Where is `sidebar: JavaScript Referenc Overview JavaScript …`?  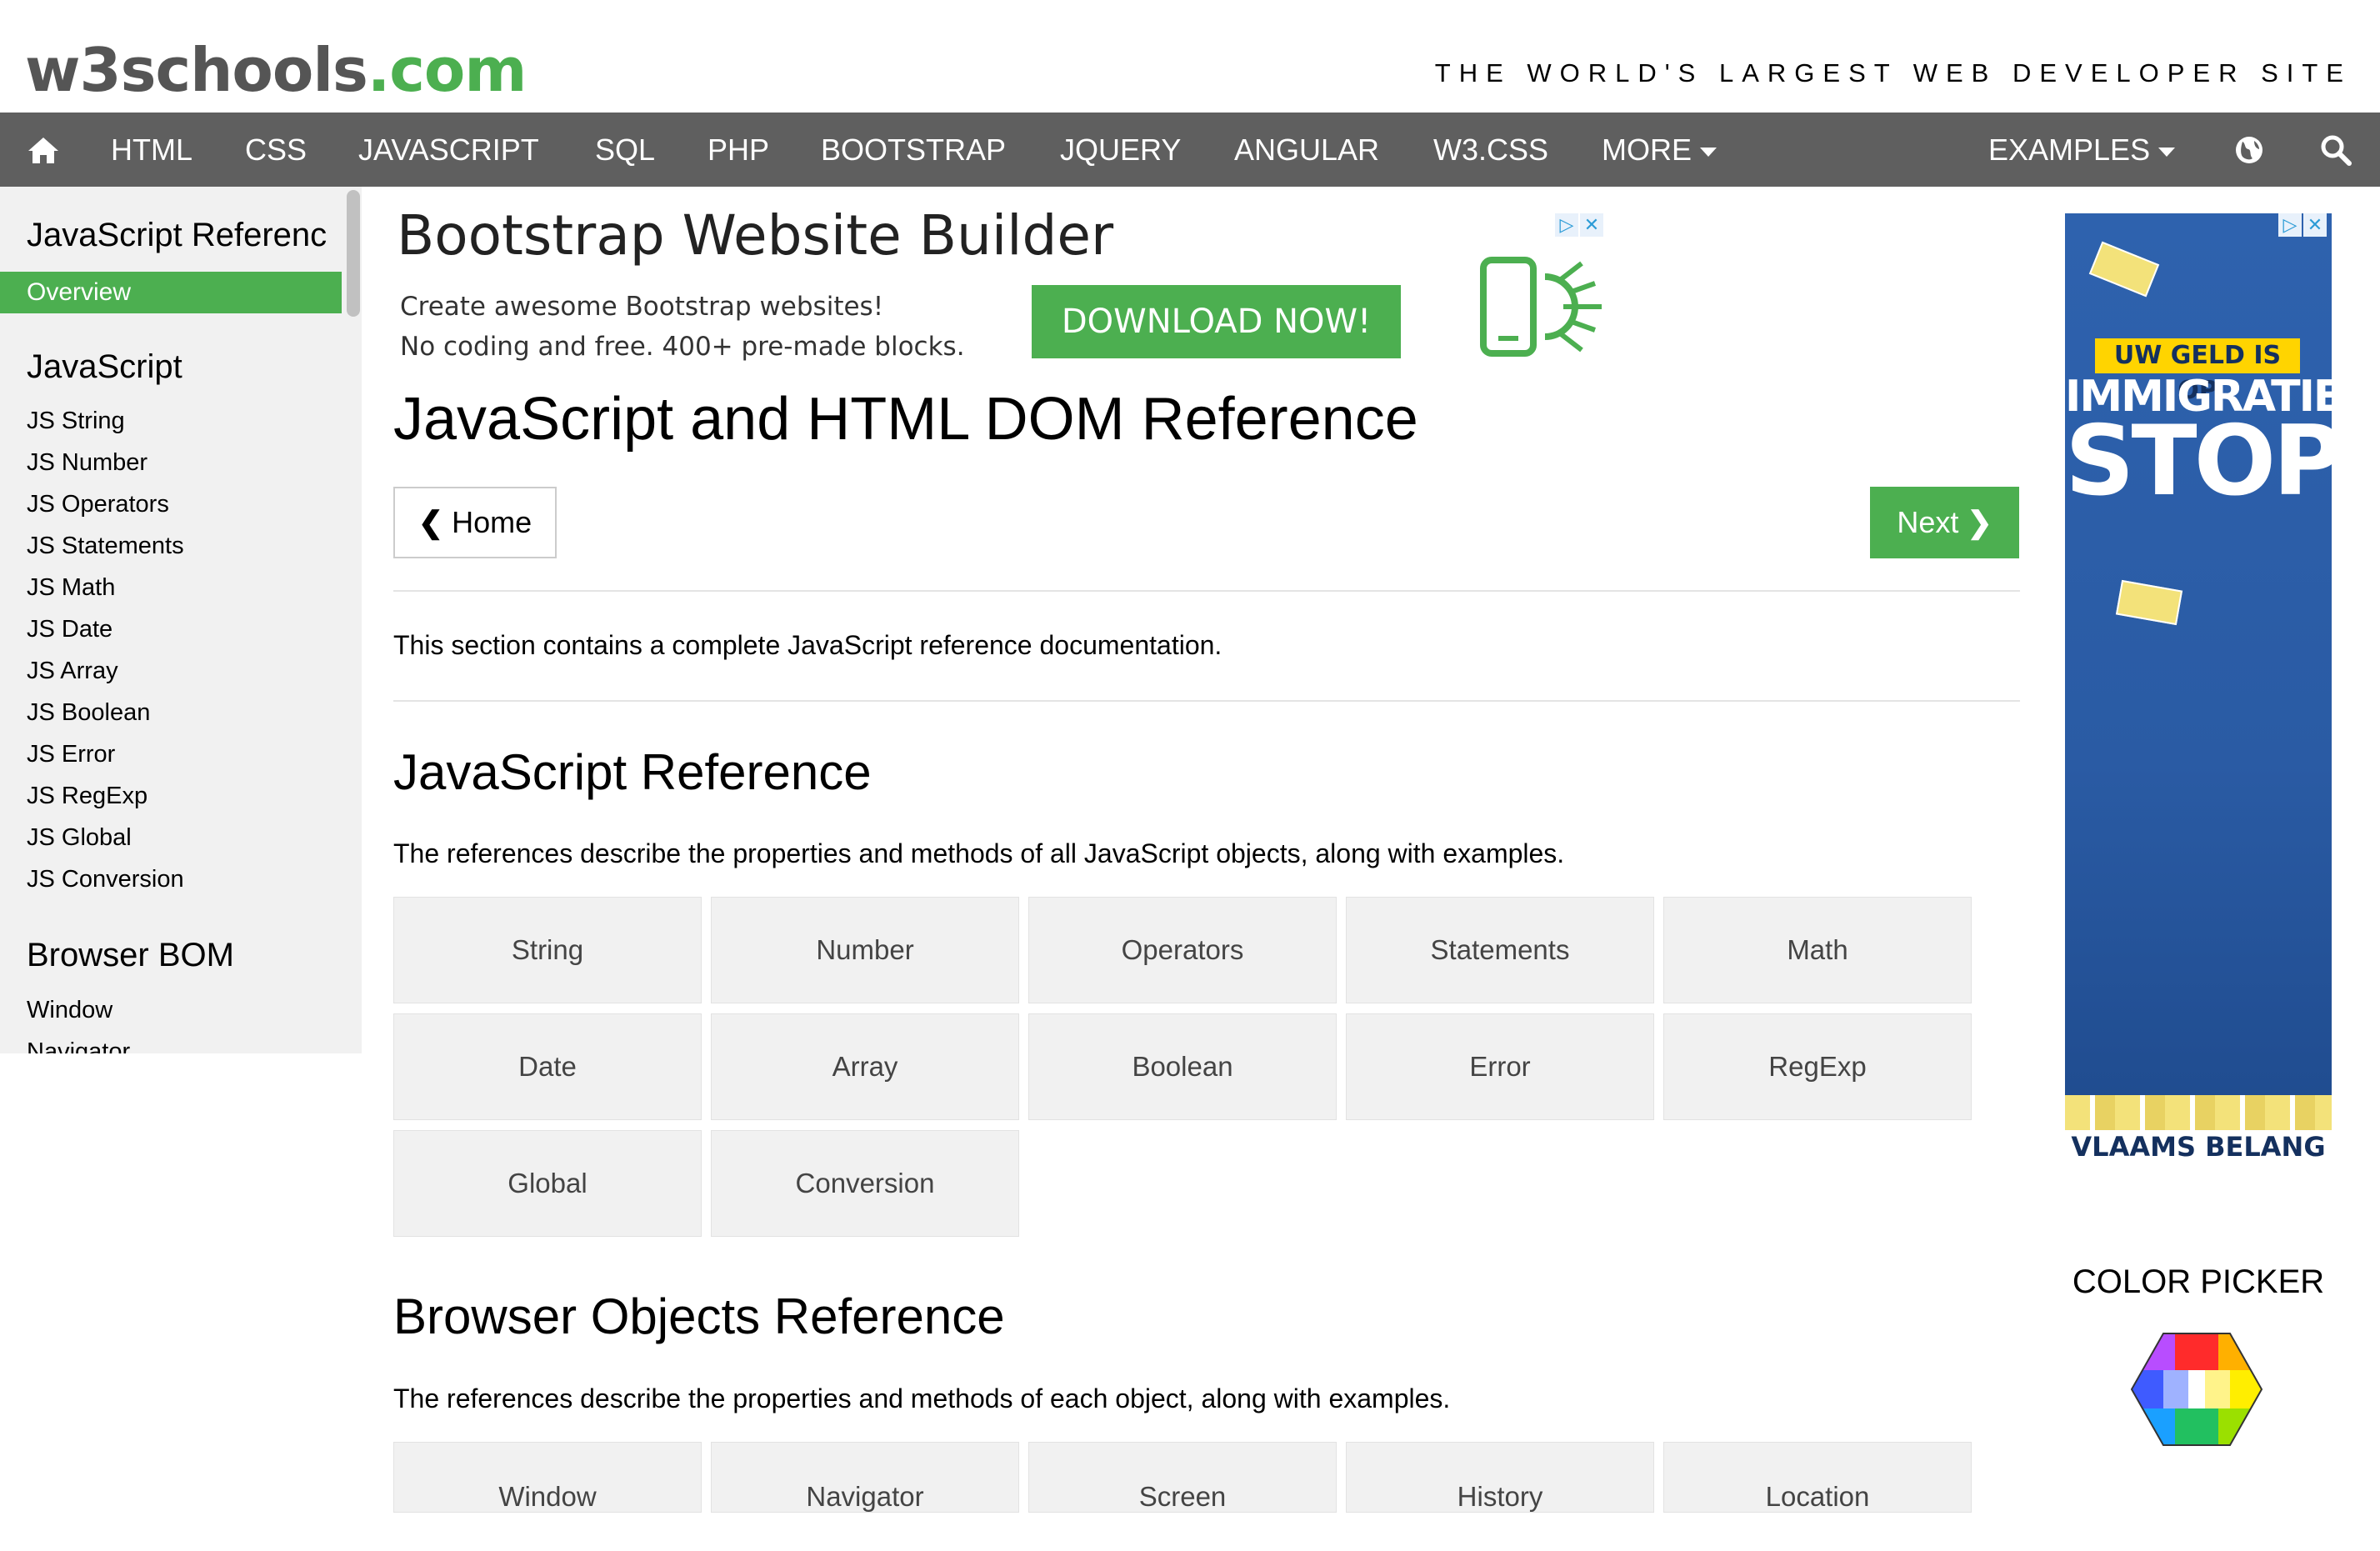
sidebar: JavaScript Referenc Overview JavaScript … is located at coordinates (171, 620).